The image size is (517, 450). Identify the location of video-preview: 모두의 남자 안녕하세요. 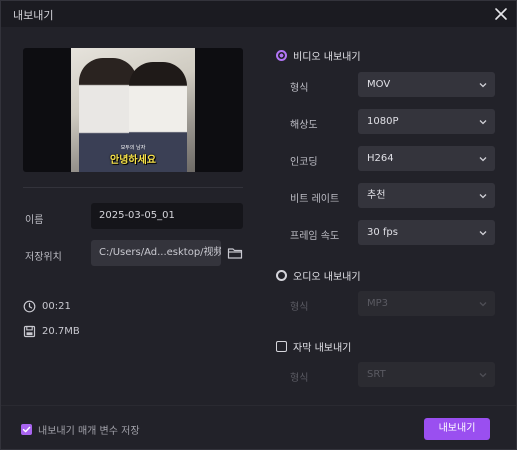
(133, 110).